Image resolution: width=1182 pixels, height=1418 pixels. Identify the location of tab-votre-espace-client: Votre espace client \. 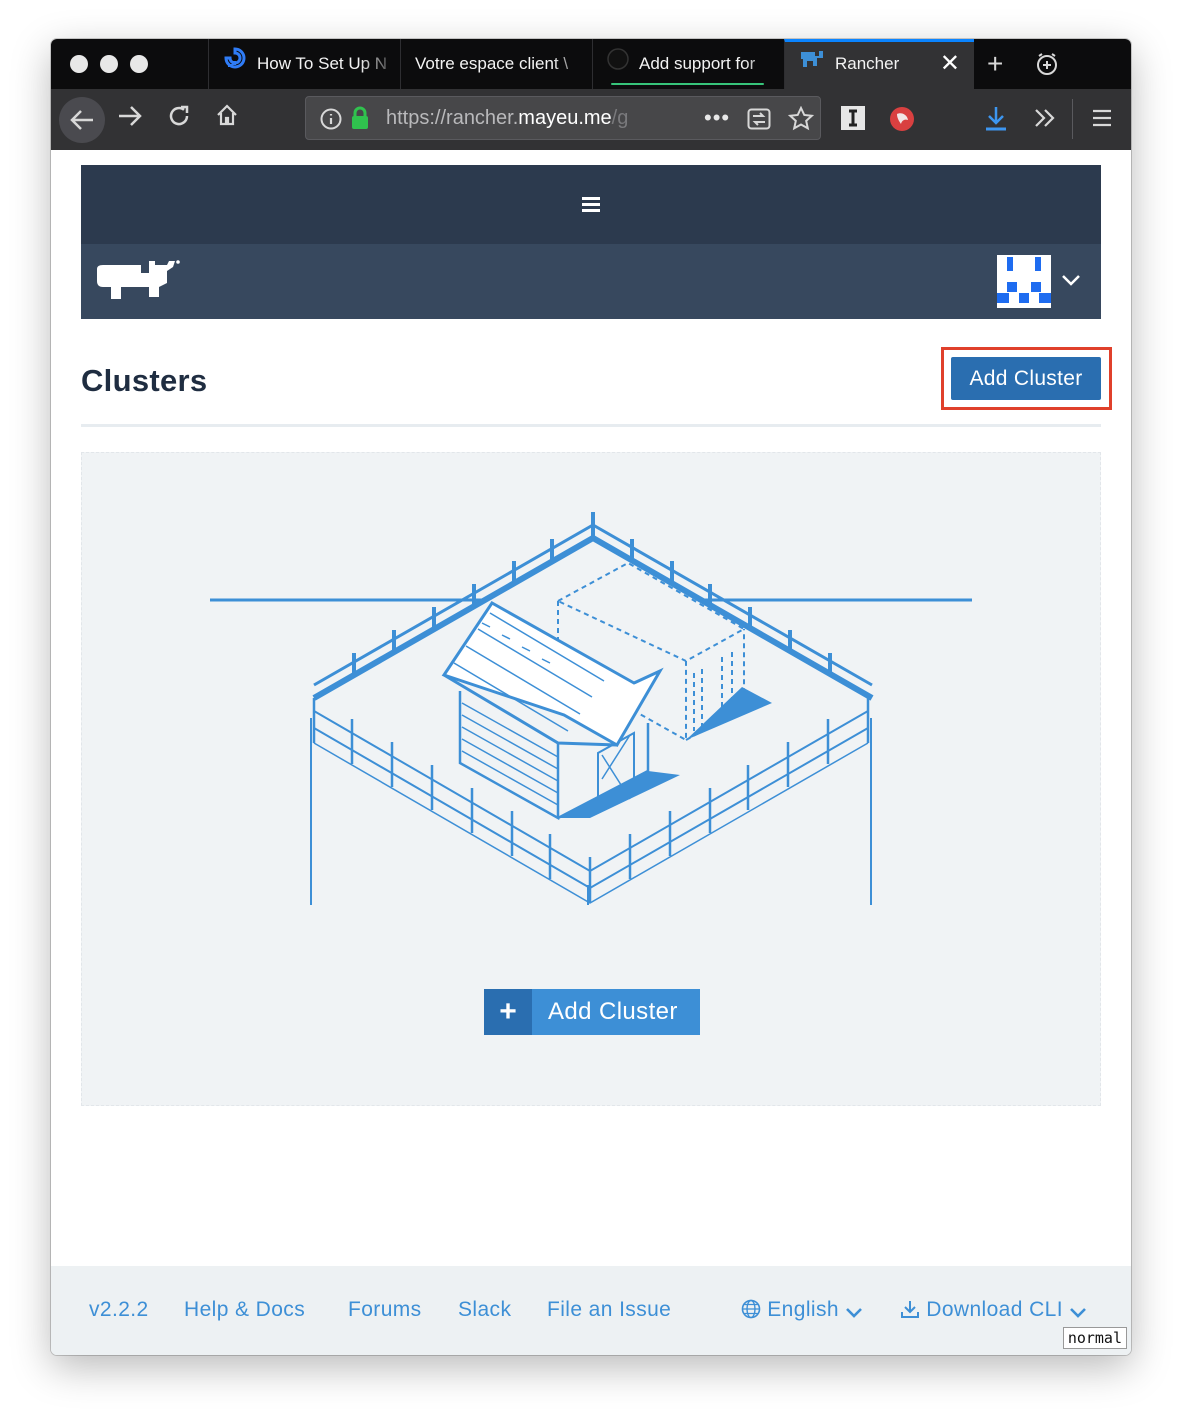
(496, 64).